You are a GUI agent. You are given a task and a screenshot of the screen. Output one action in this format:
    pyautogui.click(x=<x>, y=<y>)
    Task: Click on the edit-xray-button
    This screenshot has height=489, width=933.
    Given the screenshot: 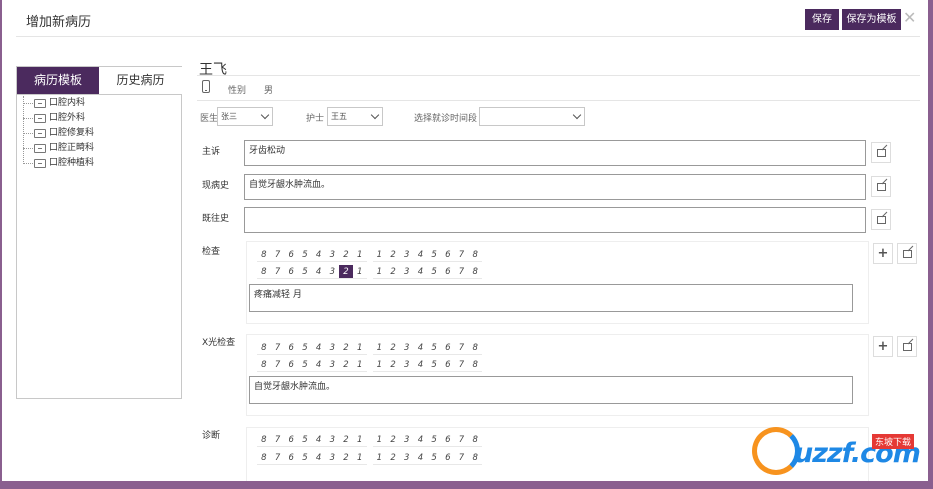 What is the action you would take?
    pyautogui.click(x=907, y=346)
    